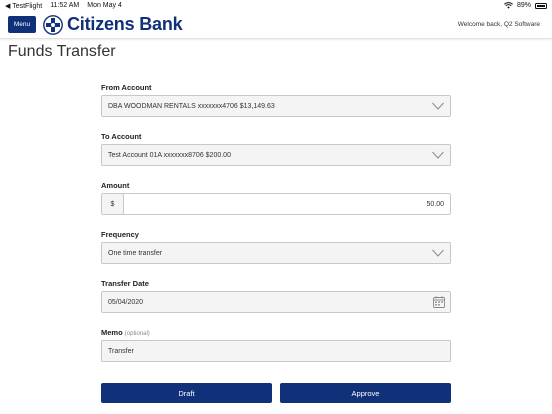 This screenshot has width=552, height=414. What do you see at coordinates (169, 155) in the screenshot?
I see `to-account-value: Test Account 01A xxxxxxx8706 $200.00` at bounding box center [169, 155].